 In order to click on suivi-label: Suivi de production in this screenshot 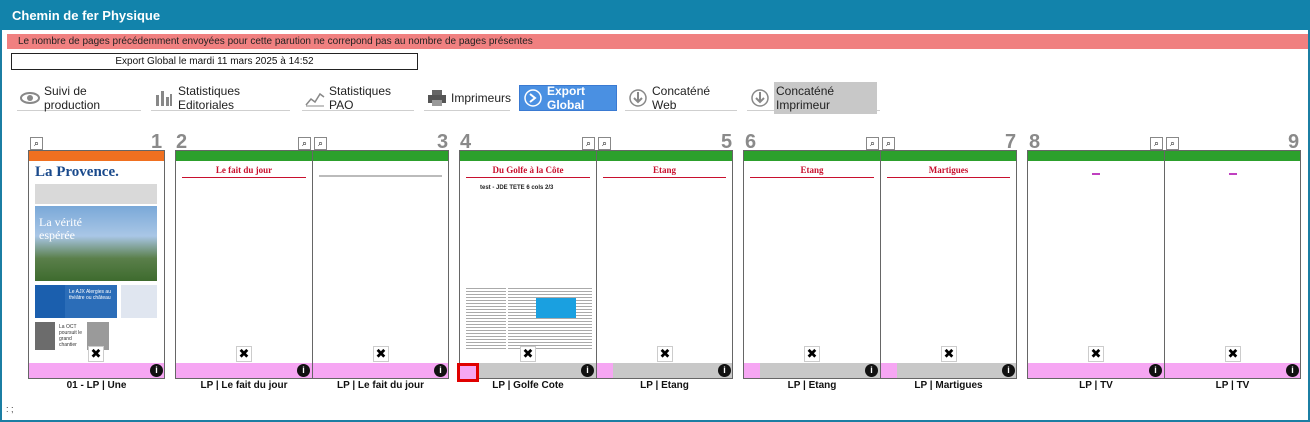, I will do `click(72, 97)`.